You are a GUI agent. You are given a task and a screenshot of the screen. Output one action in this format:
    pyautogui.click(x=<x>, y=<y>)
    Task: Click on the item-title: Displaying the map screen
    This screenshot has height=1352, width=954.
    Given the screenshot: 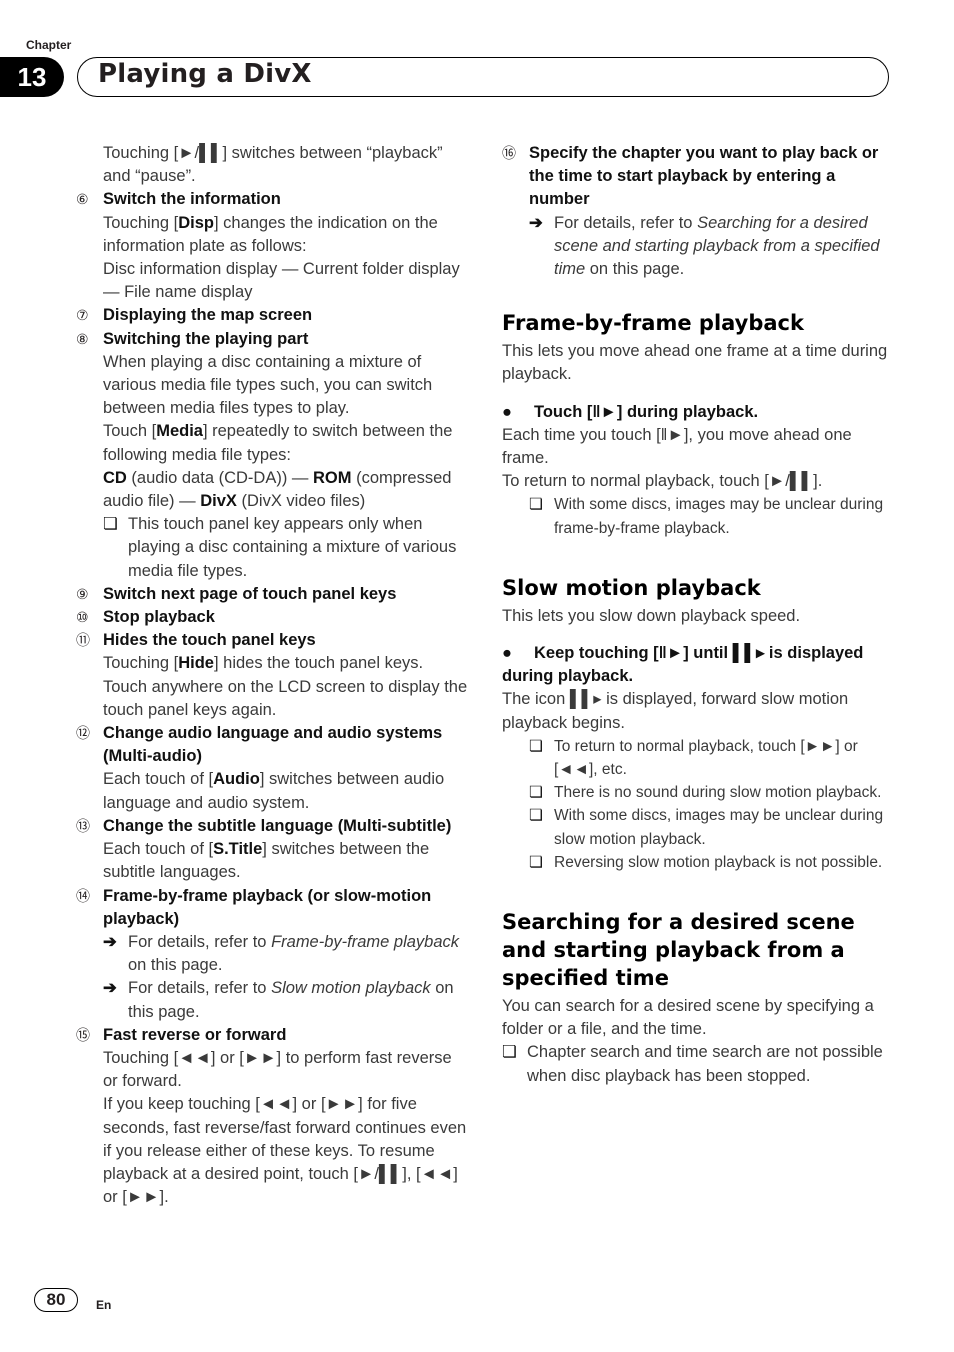 What is the action you would take?
    pyautogui.click(x=208, y=315)
    